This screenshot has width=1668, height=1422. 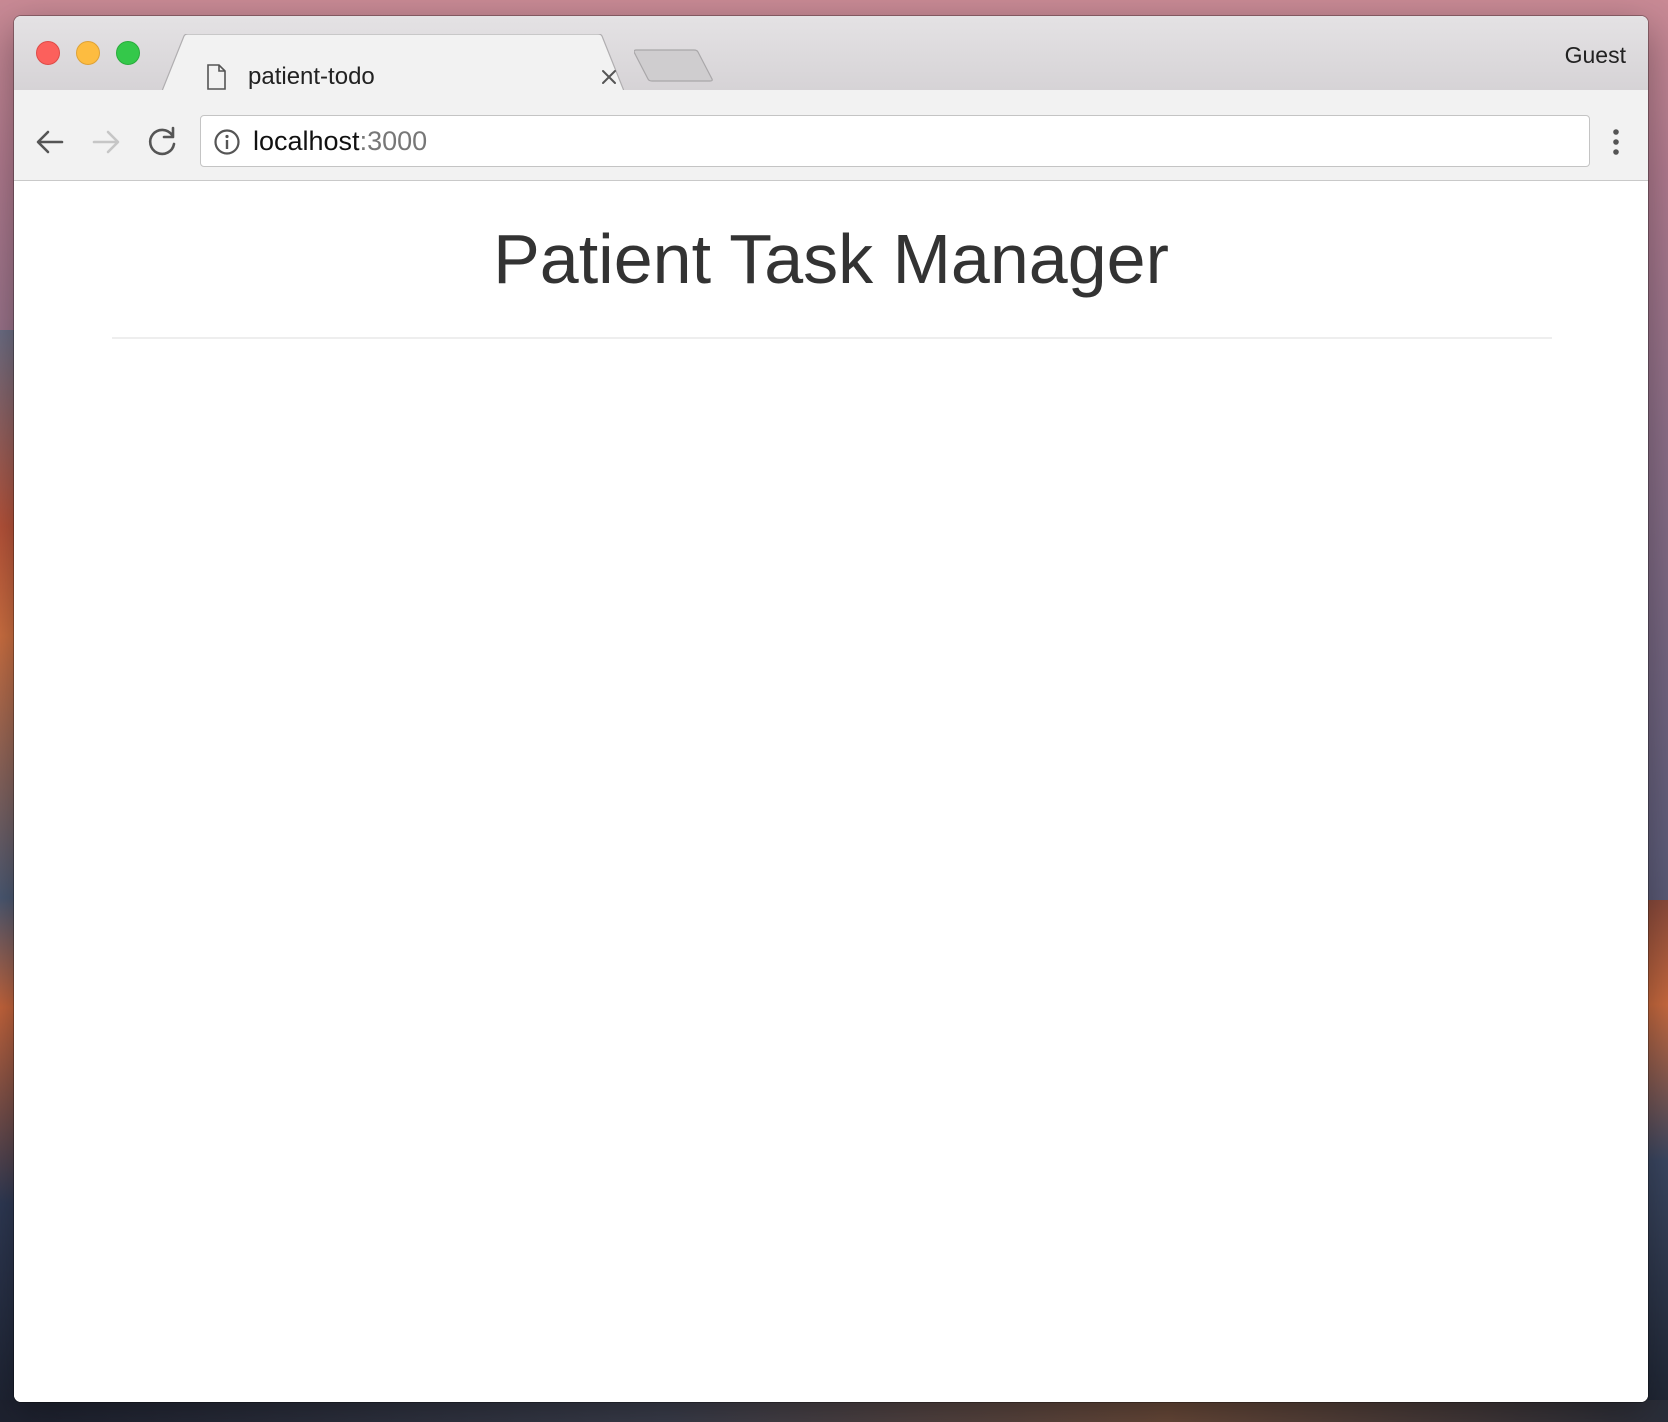 What do you see at coordinates (895, 141) in the screenshot?
I see `address-bar: localhost:3000` at bounding box center [895, 141].